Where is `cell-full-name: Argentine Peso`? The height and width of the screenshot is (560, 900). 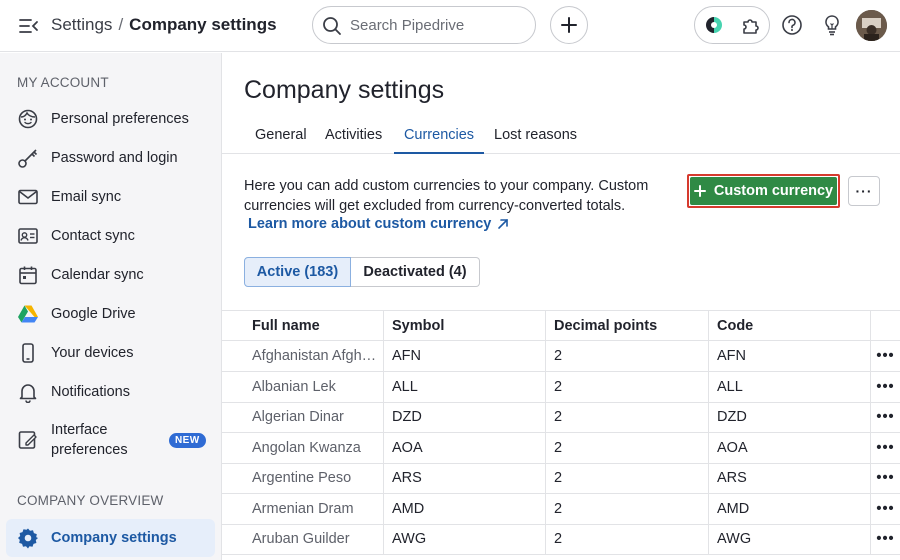
cell-full-name: Argentine Peso is located at coordinates (302, 478).